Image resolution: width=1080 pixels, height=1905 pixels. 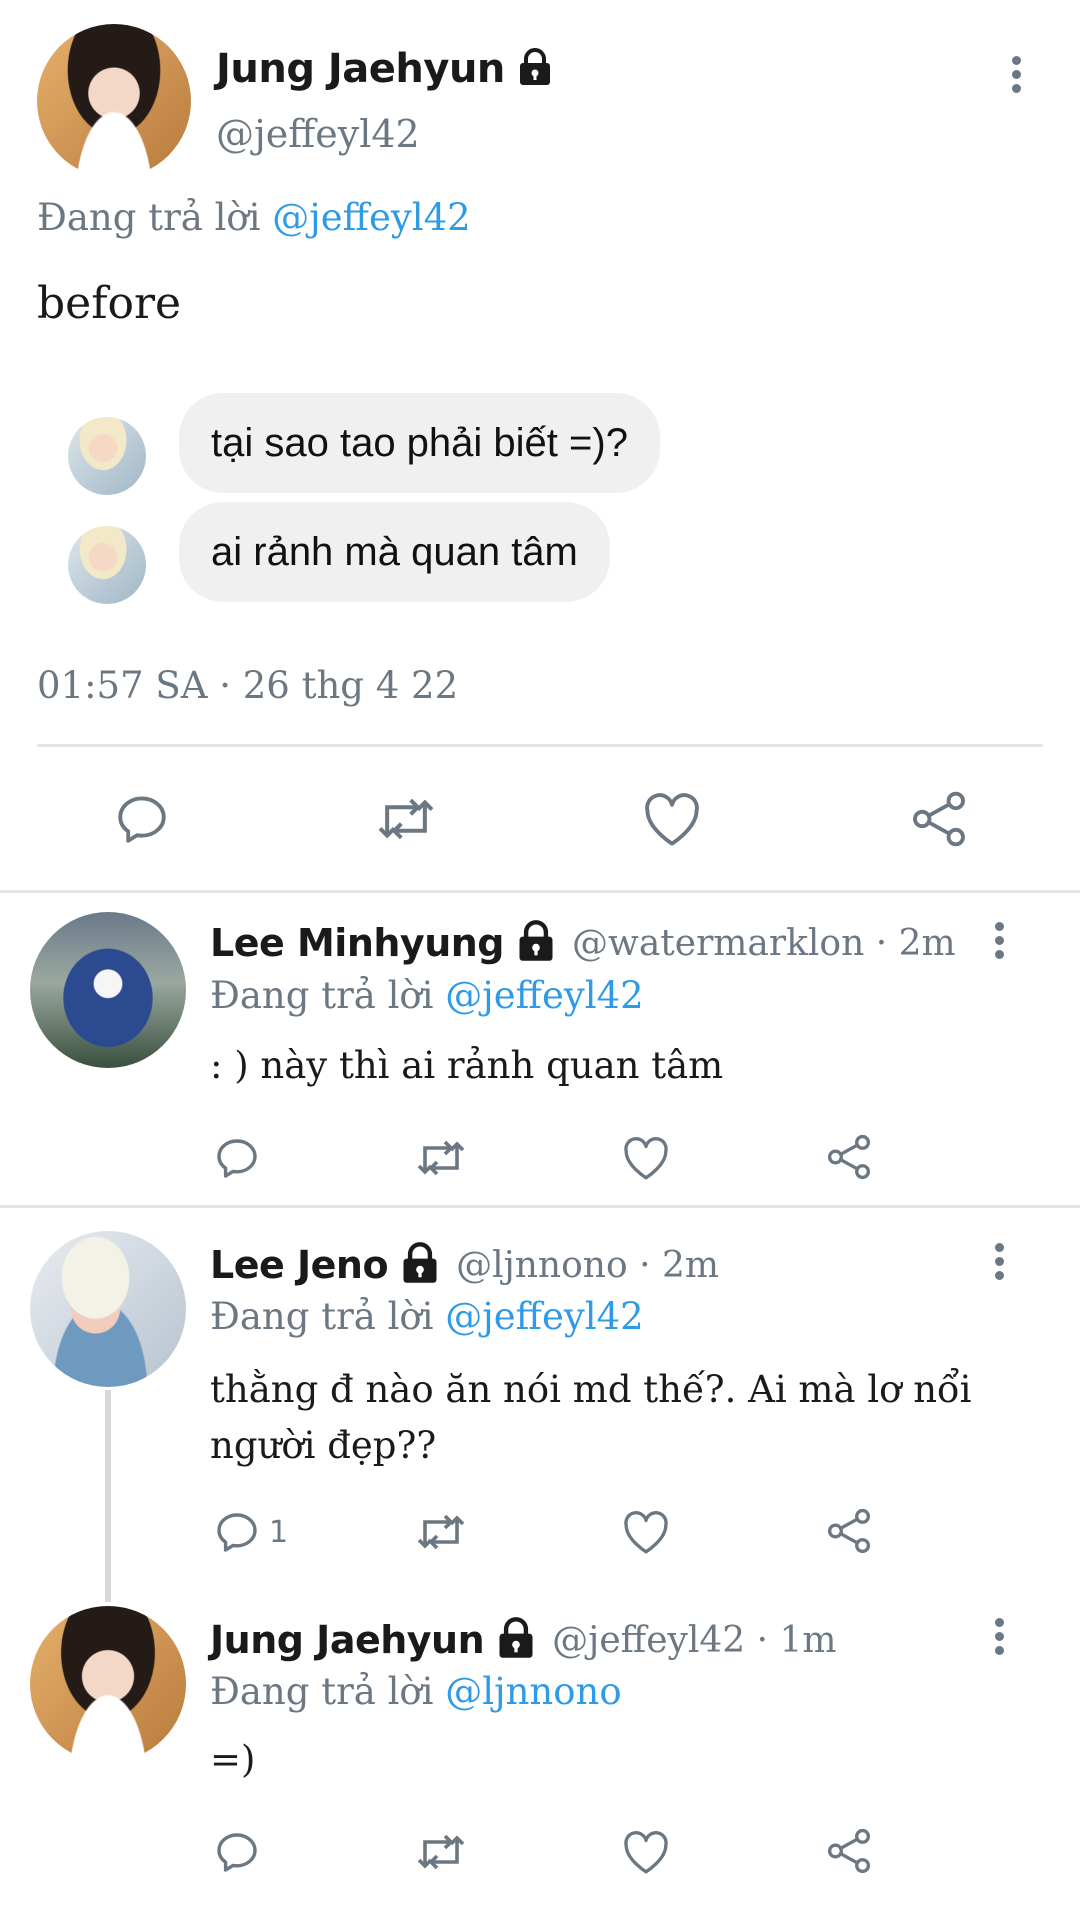 I want to click on reply-author-name: Jung Jaehyun, so click(x=347, y=1640).